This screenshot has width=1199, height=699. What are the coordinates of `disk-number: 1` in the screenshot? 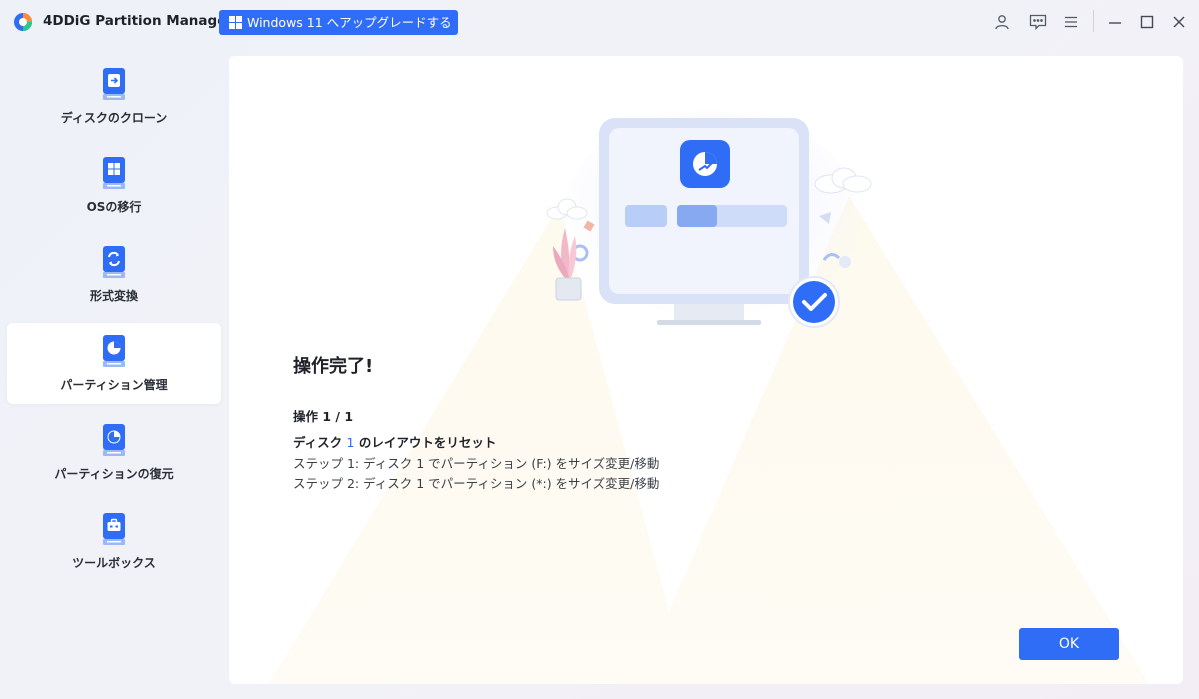 It's located at (350, 442).